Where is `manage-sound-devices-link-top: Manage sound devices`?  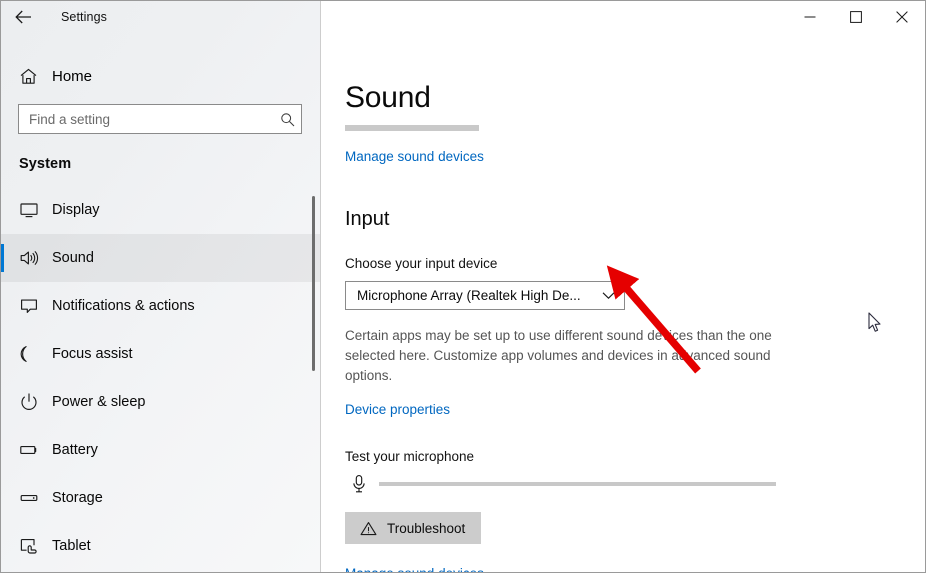 manage-sound-devices-link-top: Manage sound devices is located at coordinates (414, 156).